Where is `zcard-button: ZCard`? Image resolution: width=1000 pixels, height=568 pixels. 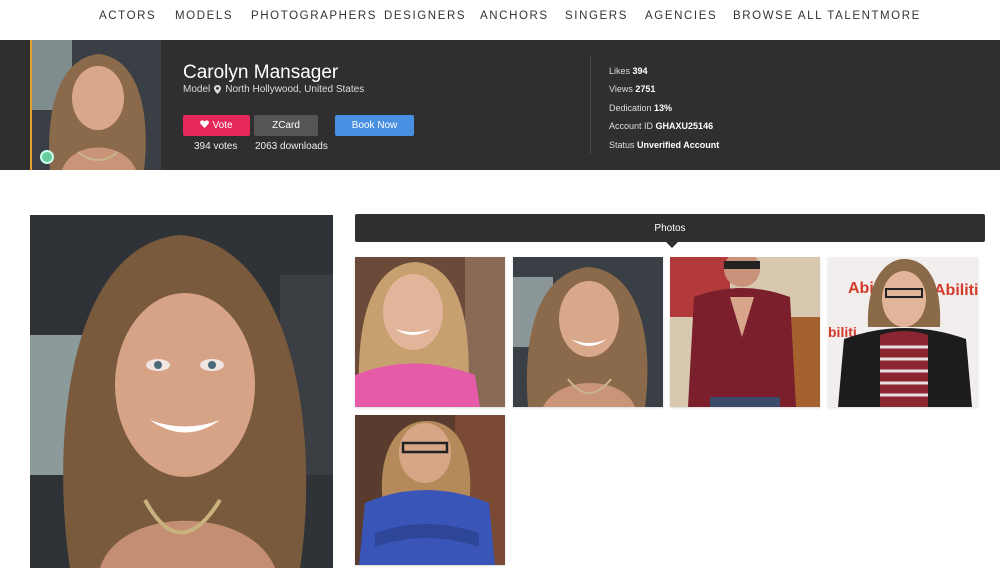 zcard-button: ZCard is located at coordinates (286, 125).